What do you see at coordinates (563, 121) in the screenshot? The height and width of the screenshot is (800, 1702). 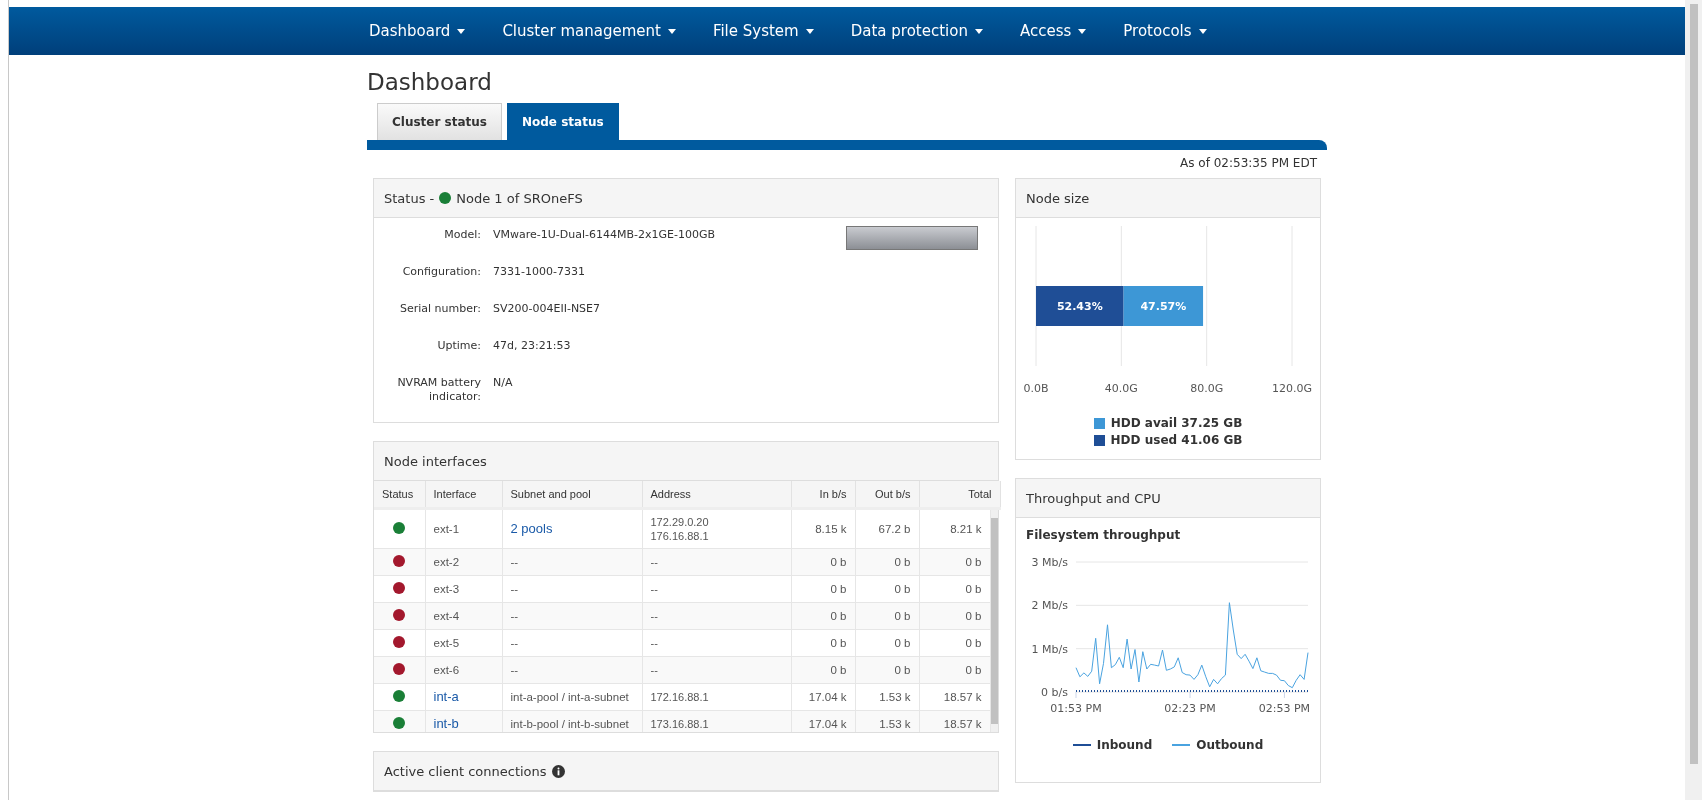 I see `tab: Node status` at bounding box center [563, 121].